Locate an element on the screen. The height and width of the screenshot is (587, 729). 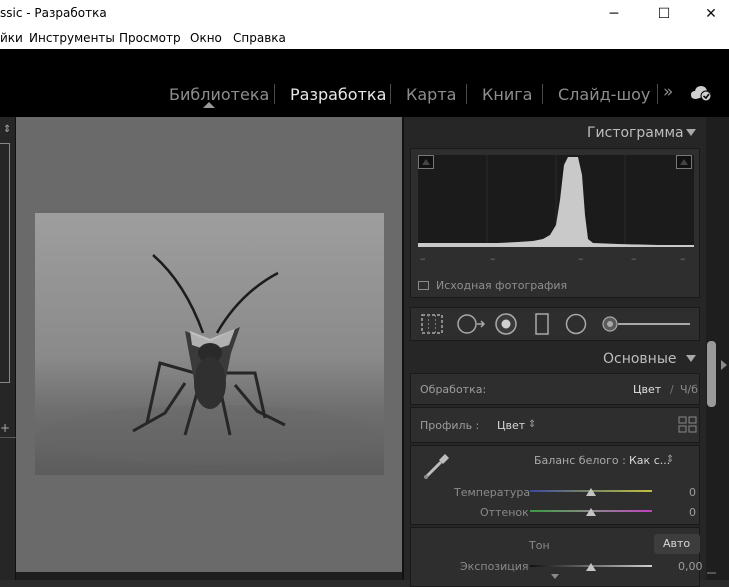
close-icon: ✕ is located at coordinates (711, 14).